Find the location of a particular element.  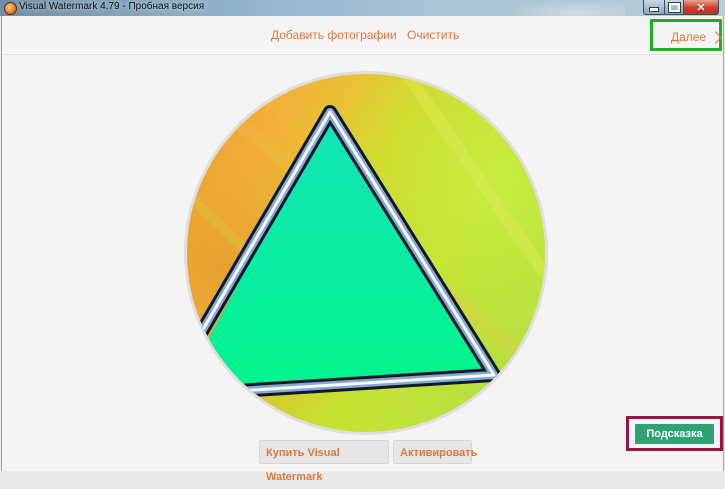

add-photos-link: Добавить фотографии is located at coordinates (334, 35).